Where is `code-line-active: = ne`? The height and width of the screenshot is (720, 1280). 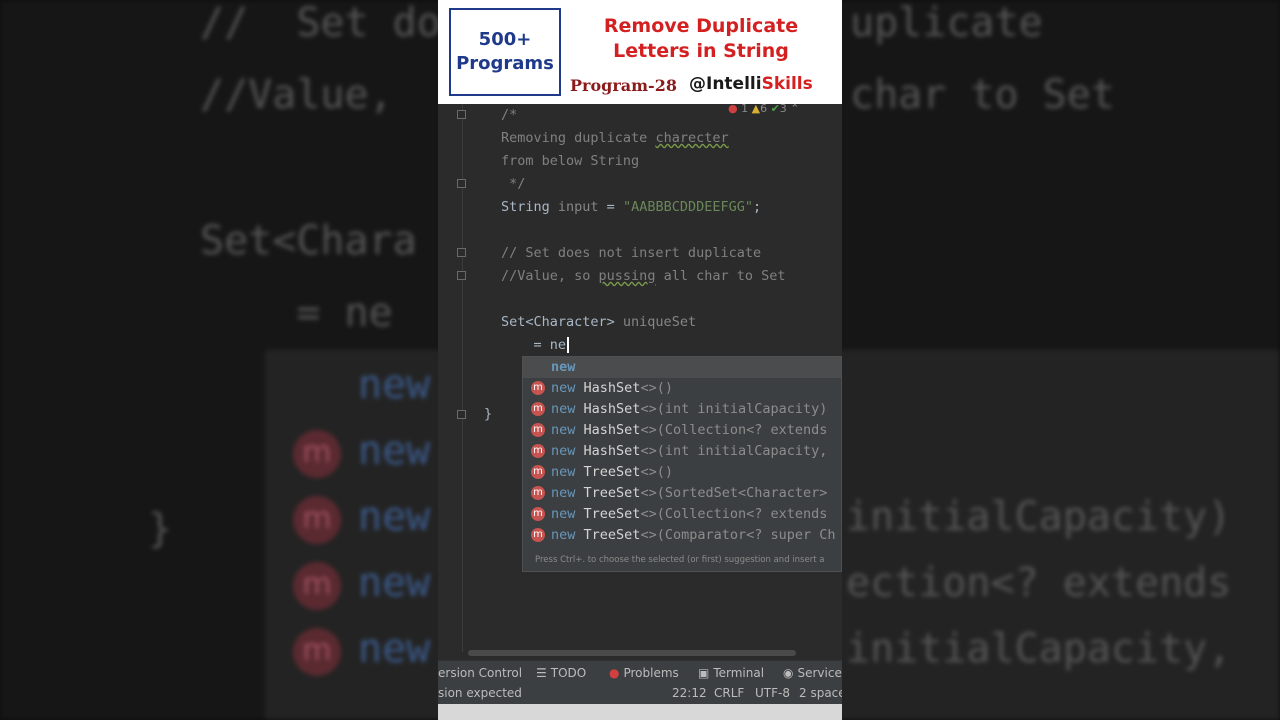
code-line-active: = ne is located at coordinates (535, 345).